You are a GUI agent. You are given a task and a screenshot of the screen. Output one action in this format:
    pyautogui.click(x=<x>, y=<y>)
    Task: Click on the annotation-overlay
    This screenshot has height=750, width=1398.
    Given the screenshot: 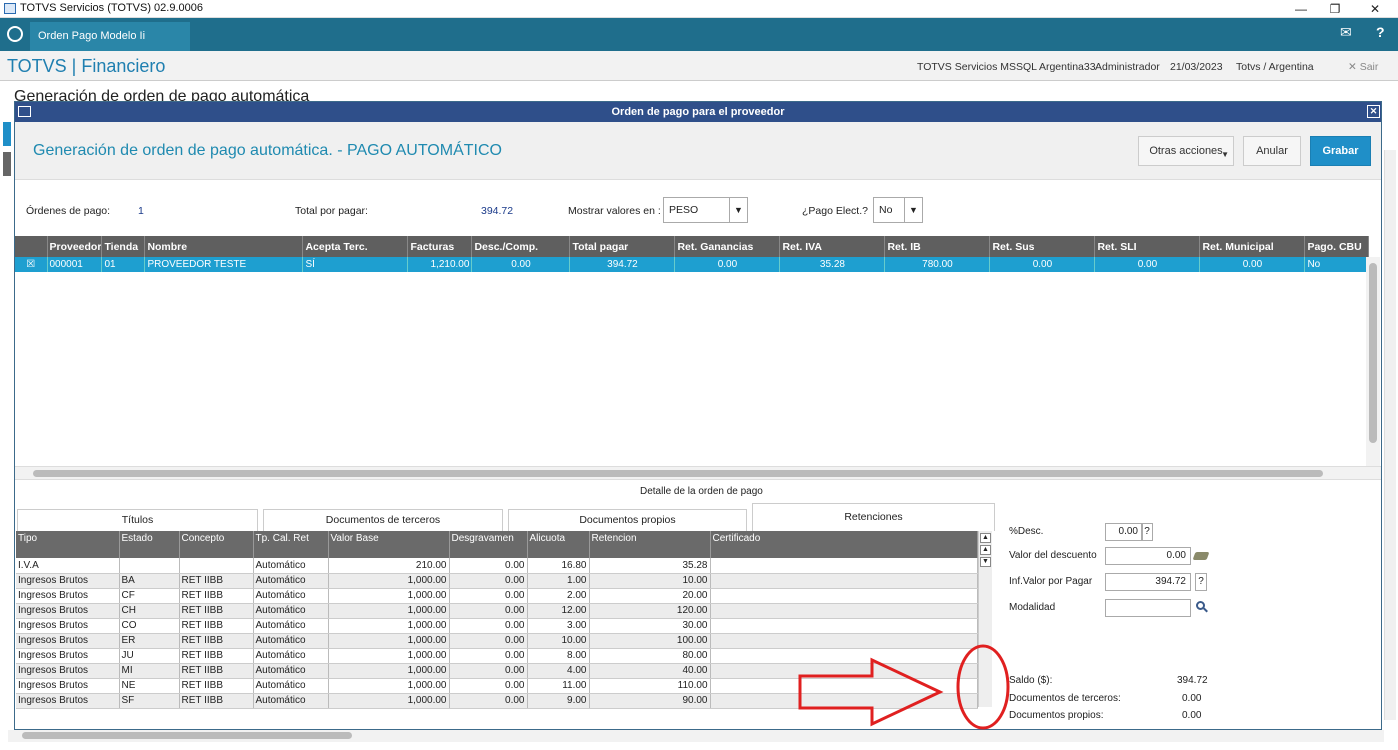 What is the action you would take?
    pyautogui.click(x=904, y=687)
    